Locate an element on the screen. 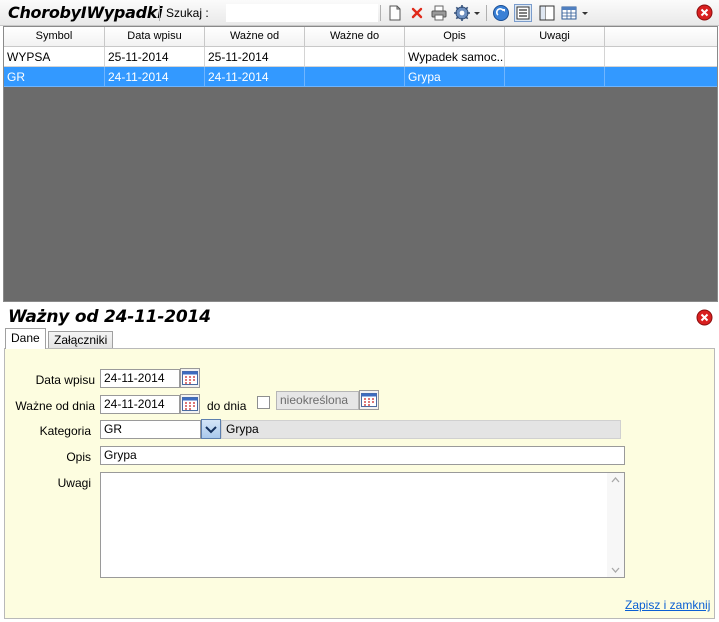  uwagi-textarea is located at coordinates (362, 525).